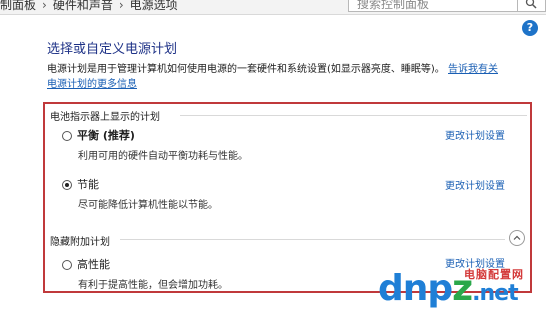 The height and width of the screenshot is (312, 546). I want to click on battery-section-title: 电池指示器上显示的计划, so click(105, 117).